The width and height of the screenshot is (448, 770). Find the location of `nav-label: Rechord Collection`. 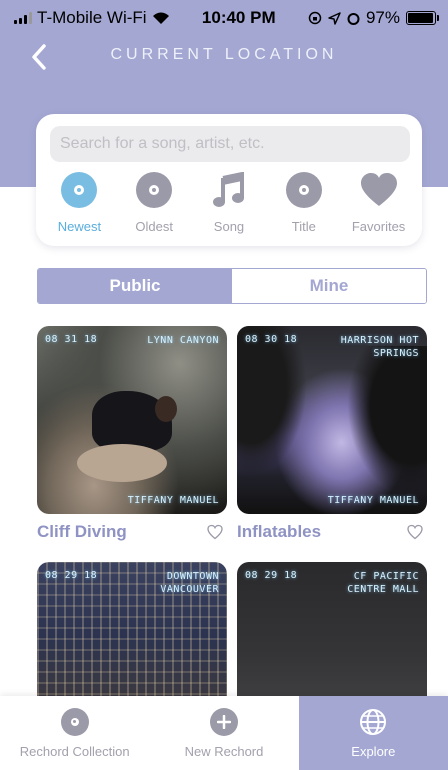

nav-label: Rechord Collection is located at coordinates (74, 751).